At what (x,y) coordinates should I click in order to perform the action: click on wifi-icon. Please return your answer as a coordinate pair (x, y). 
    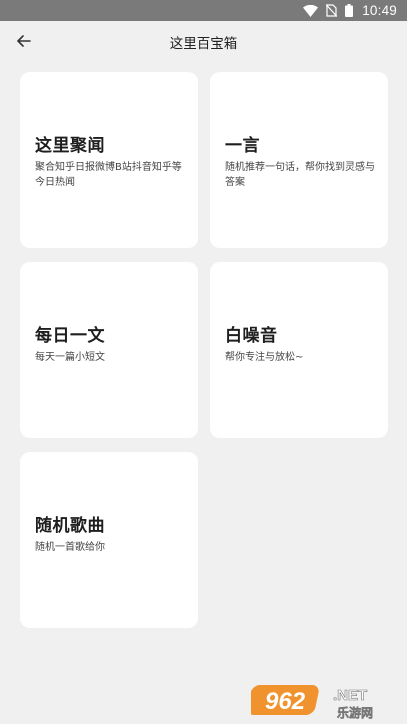
    Looking at the image, I should click on (311, 10).